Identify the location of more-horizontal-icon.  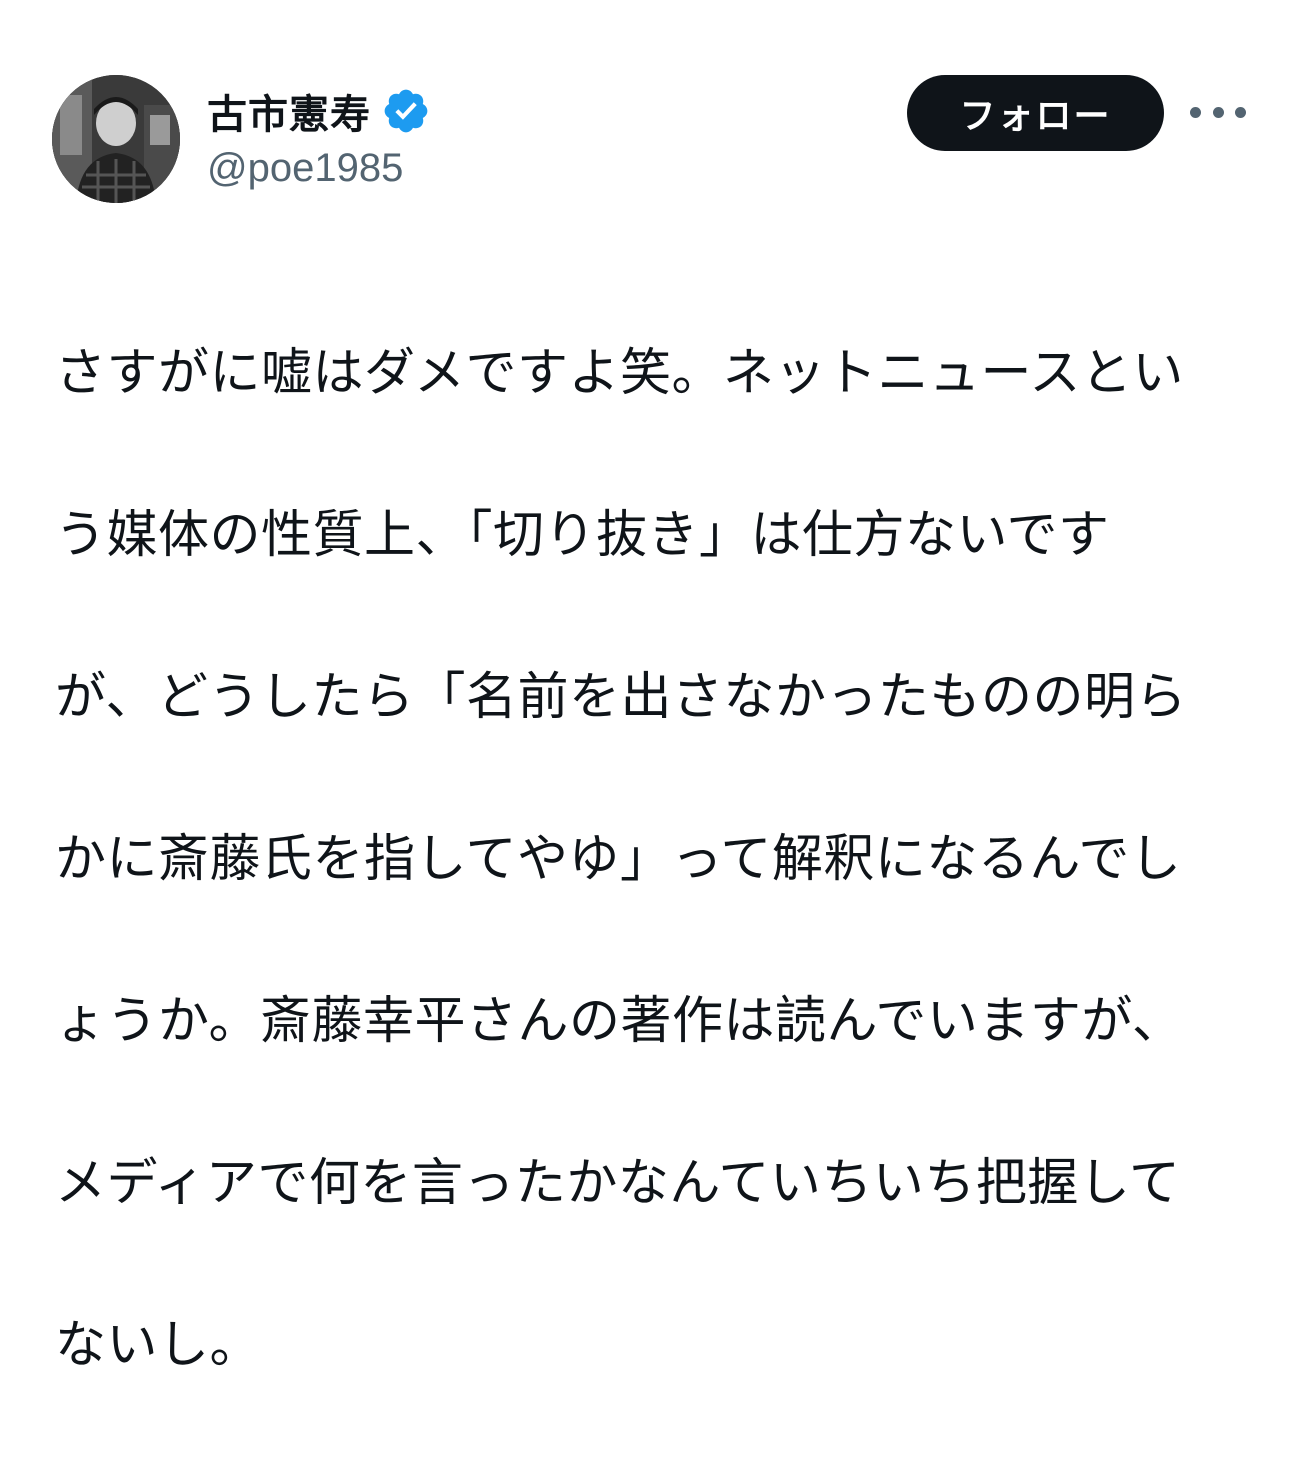
(1218, 112).